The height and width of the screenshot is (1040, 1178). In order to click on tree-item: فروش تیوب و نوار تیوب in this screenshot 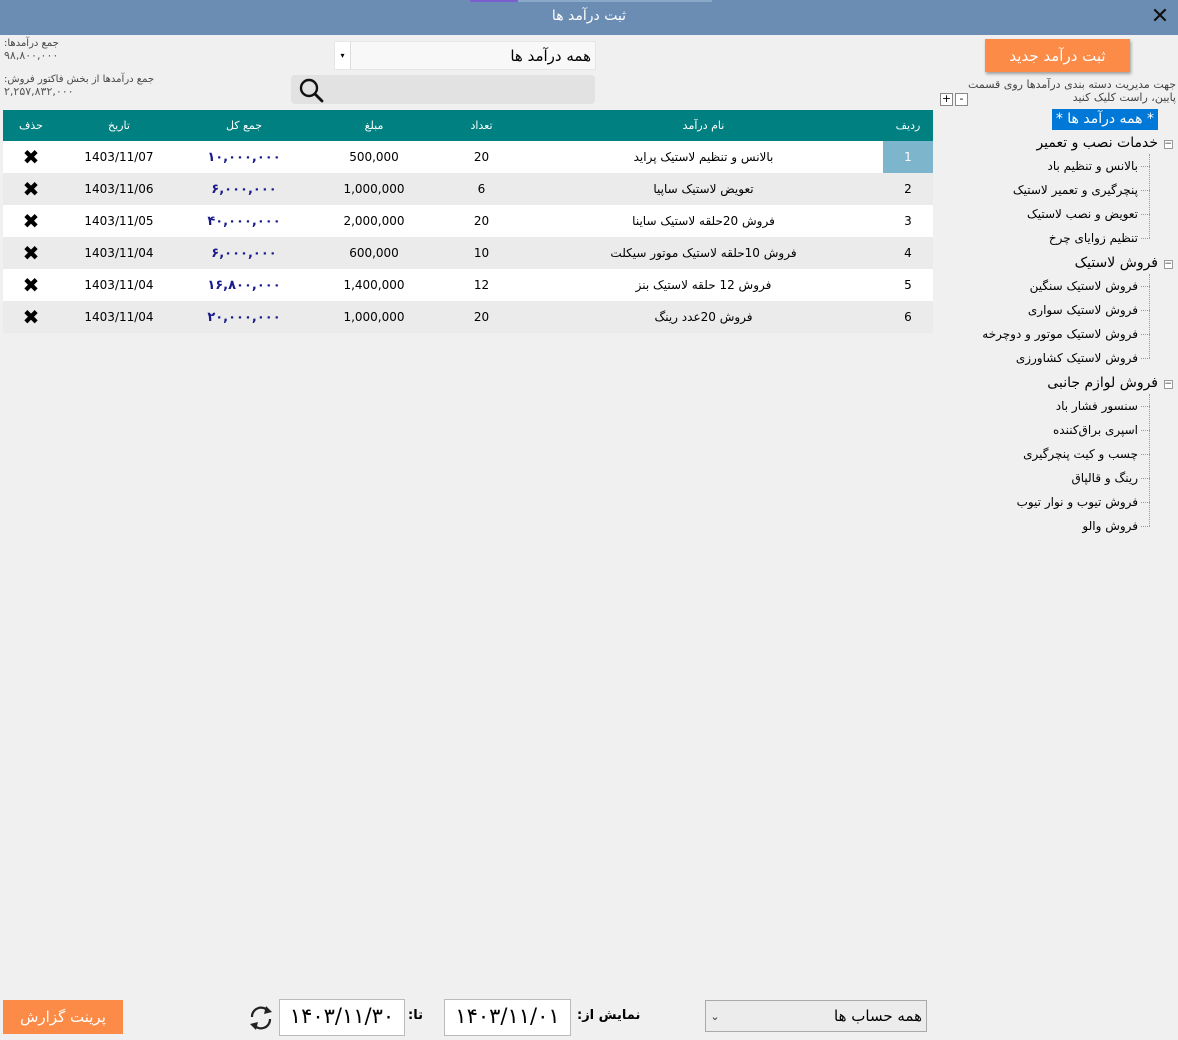, I will do `click(1077, 502)`.